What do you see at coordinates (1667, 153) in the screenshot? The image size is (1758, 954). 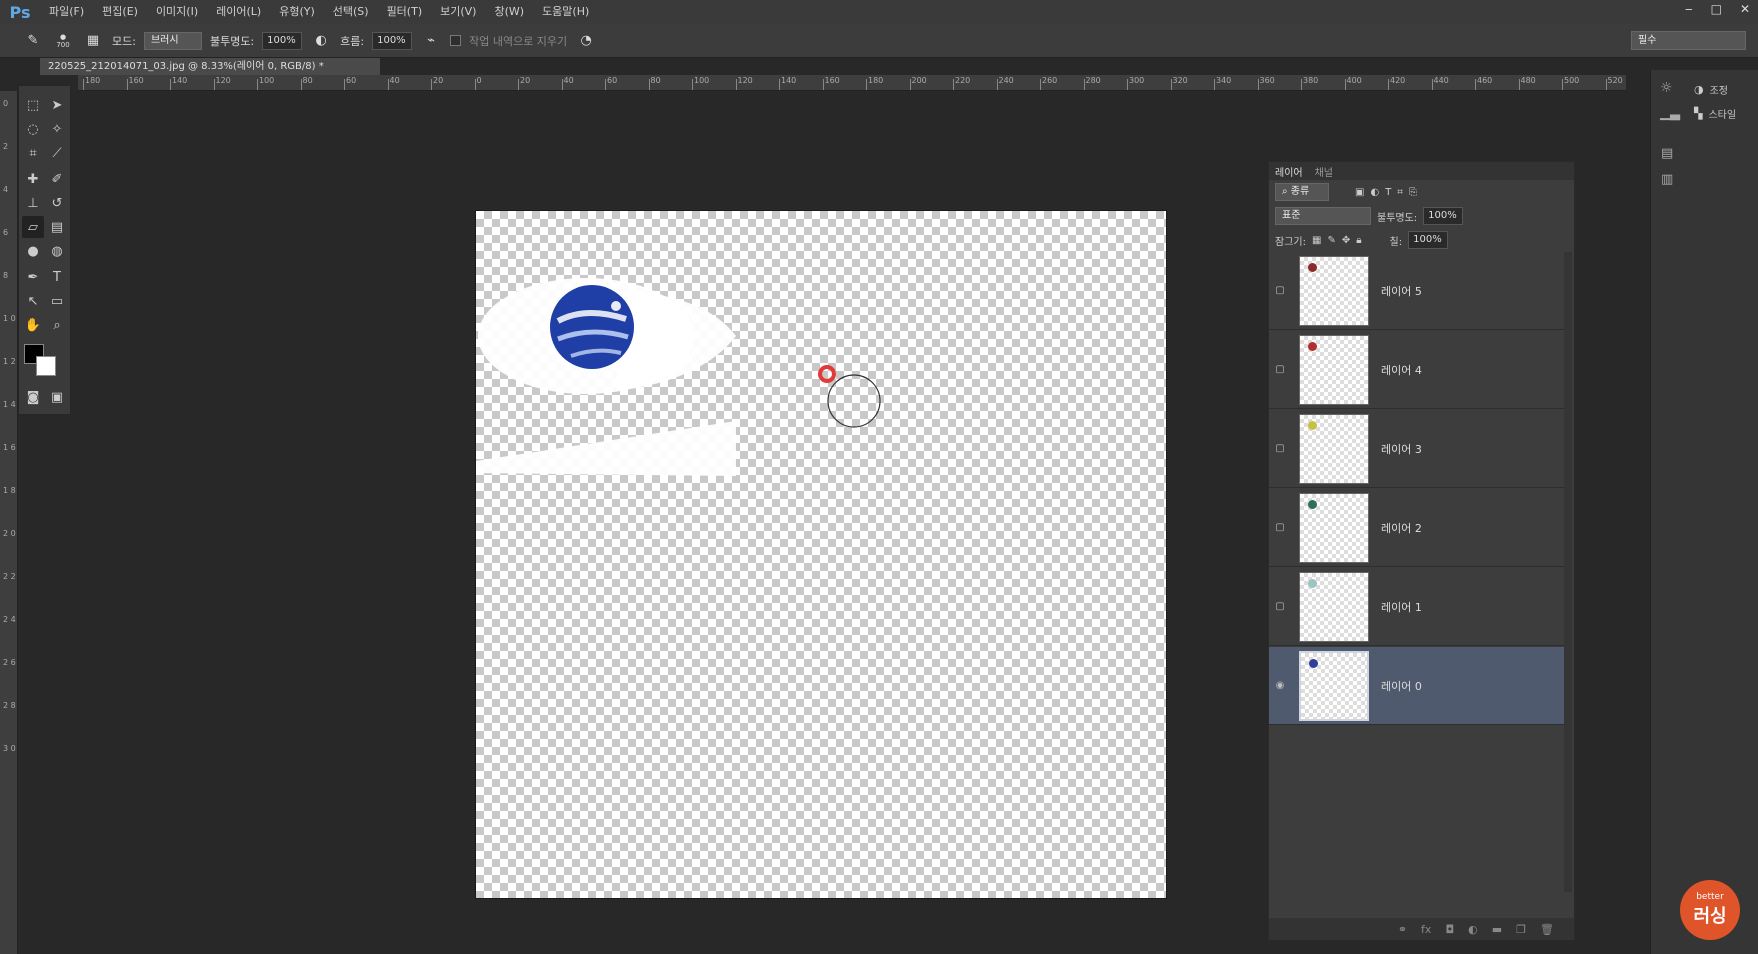 I see `properties-icon: ▤` at bounding box center [1667, 153].